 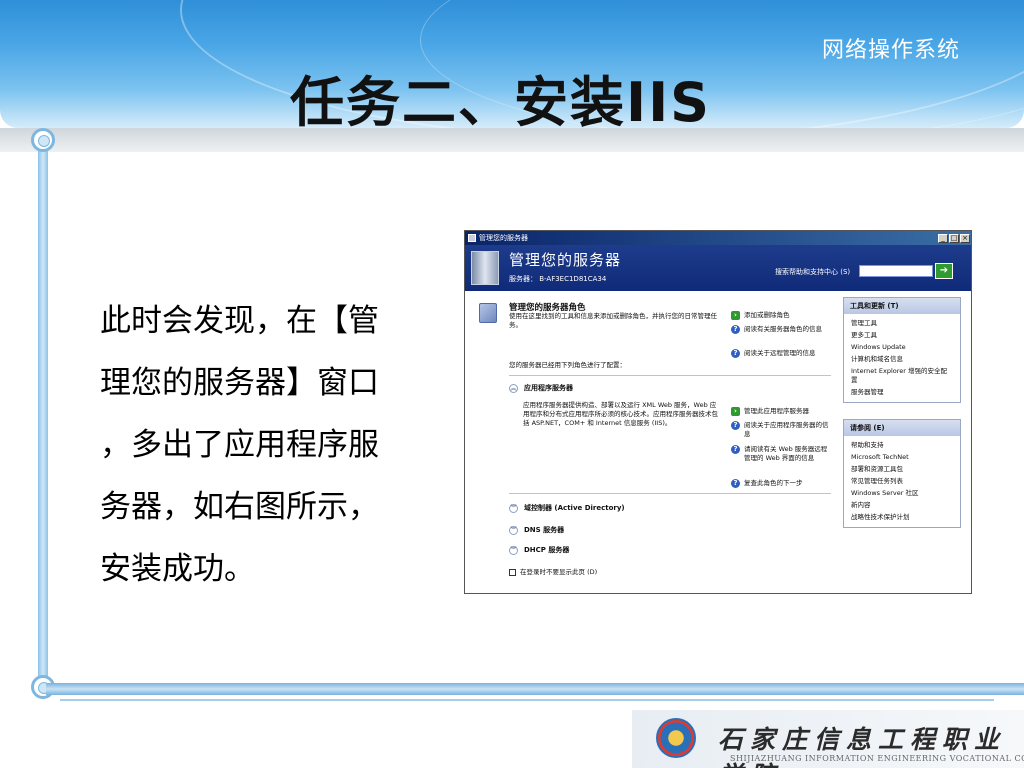 I want to click on search-label: 搜索帮助和支持中心 (S), so click(x=813, y=272).